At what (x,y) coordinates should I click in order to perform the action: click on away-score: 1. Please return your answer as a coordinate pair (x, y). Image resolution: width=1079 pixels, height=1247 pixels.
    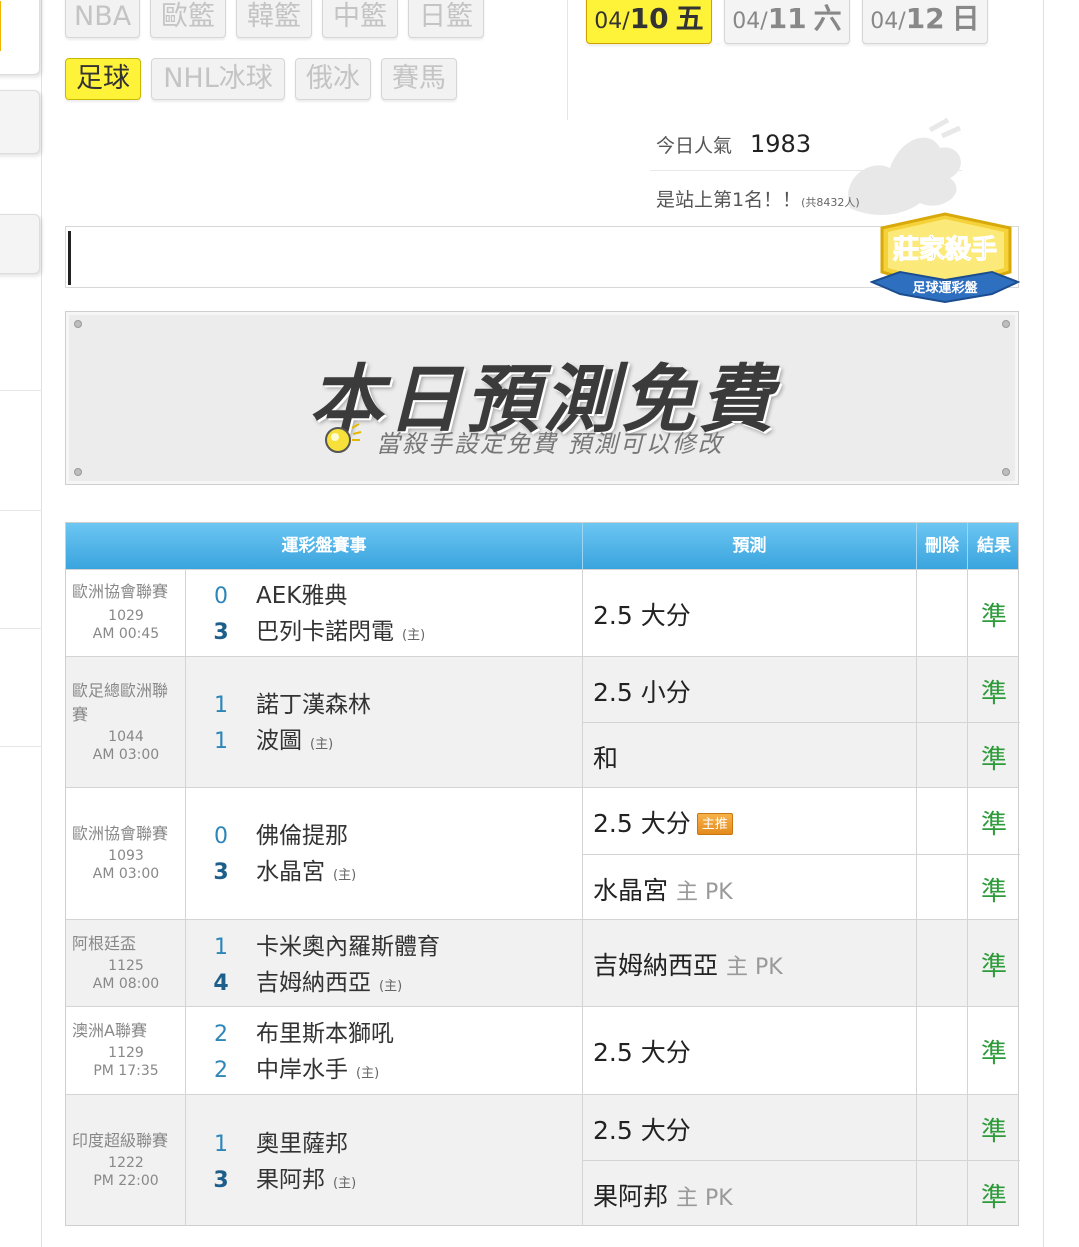
    Looking at the image, I should click on (221, 1144).